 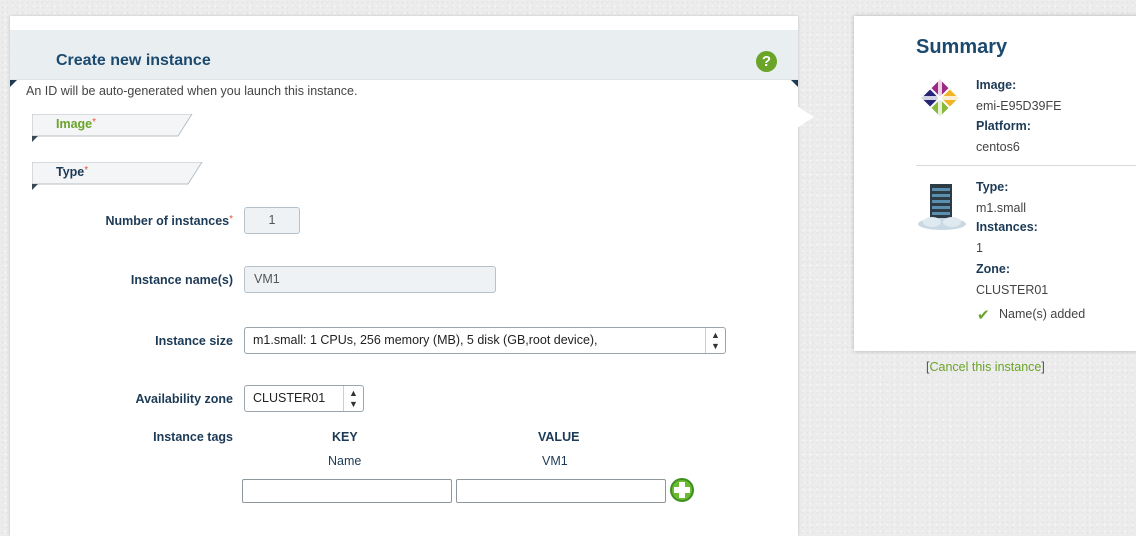 I want to click on num-instances-label: Number of instances*, so click(x=169, y=221).